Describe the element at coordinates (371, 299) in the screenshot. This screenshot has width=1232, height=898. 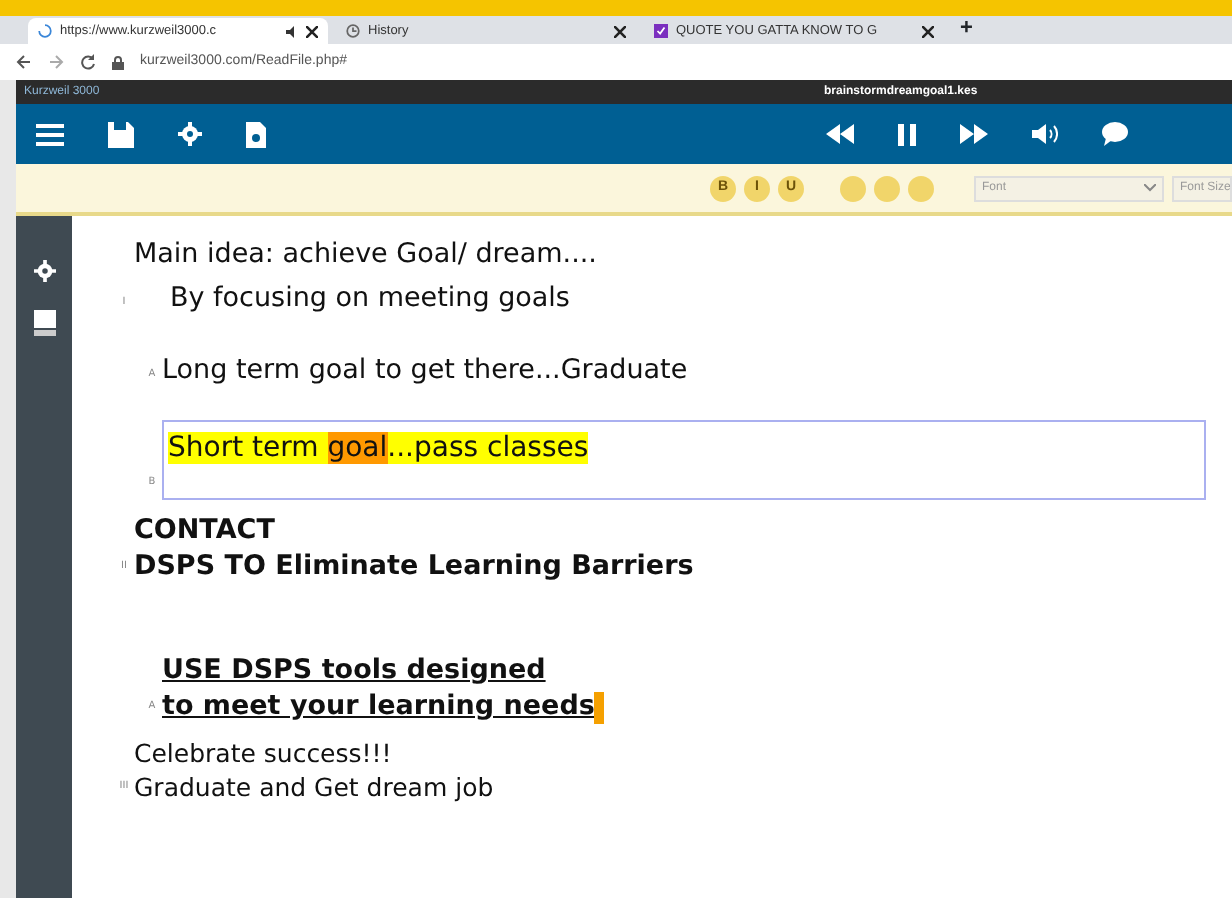
I see `text-line: By focusing on meeting goals` at that location.